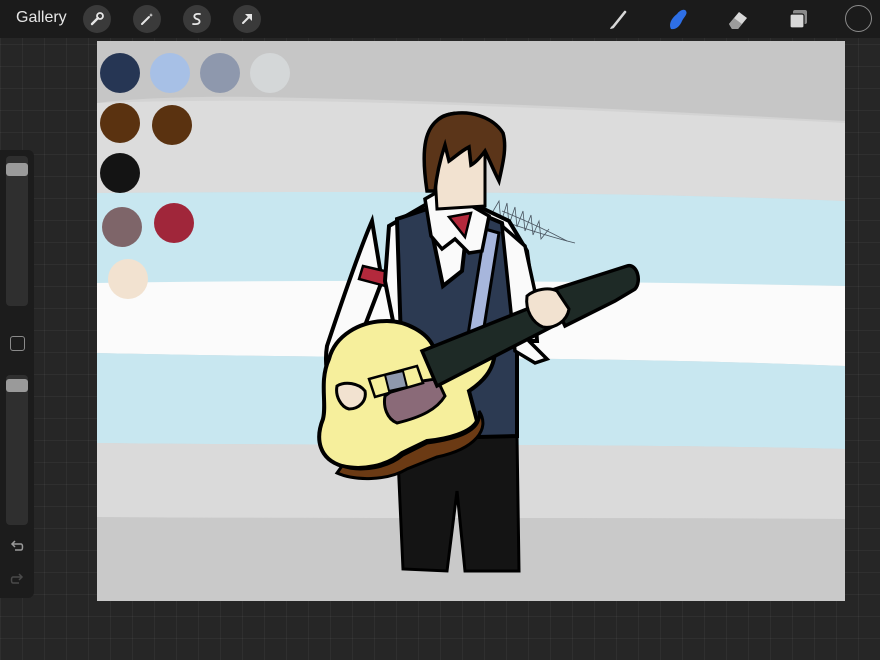  I want to click on smudge-button, so click(678, 19).